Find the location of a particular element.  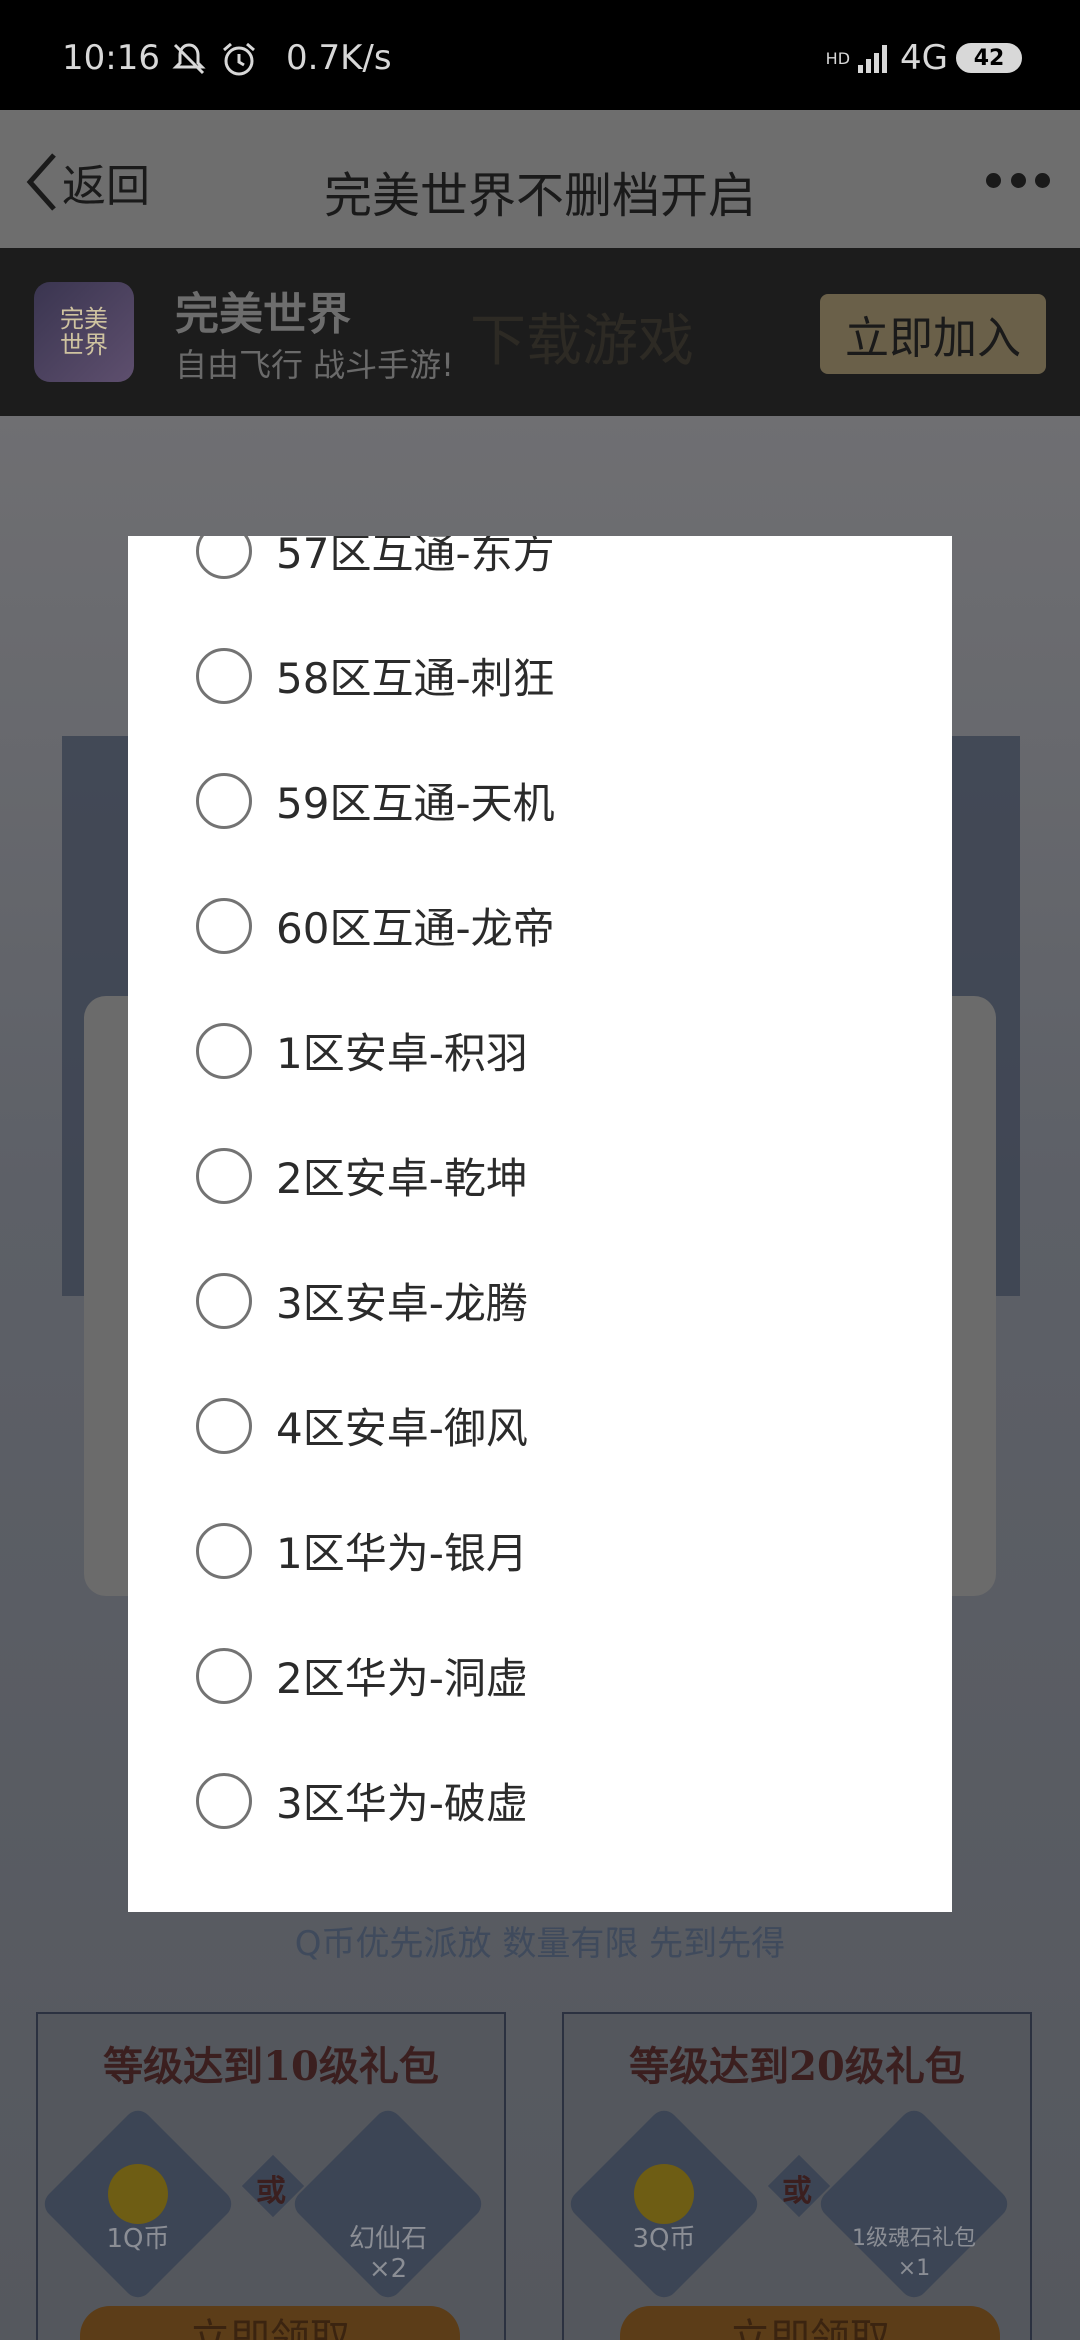

gift-item: 3Q币 is located at coordinates (664, 2204).